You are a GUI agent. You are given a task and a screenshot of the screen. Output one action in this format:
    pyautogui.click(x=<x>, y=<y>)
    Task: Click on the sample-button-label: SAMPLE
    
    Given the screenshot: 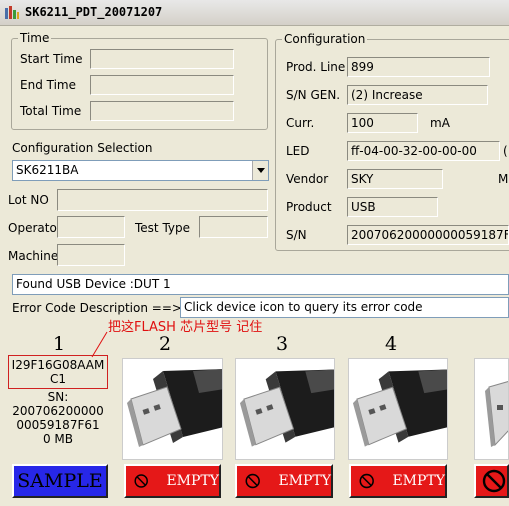 What is the action you would take?
    pyautogui.click(x=60, y=481)
    